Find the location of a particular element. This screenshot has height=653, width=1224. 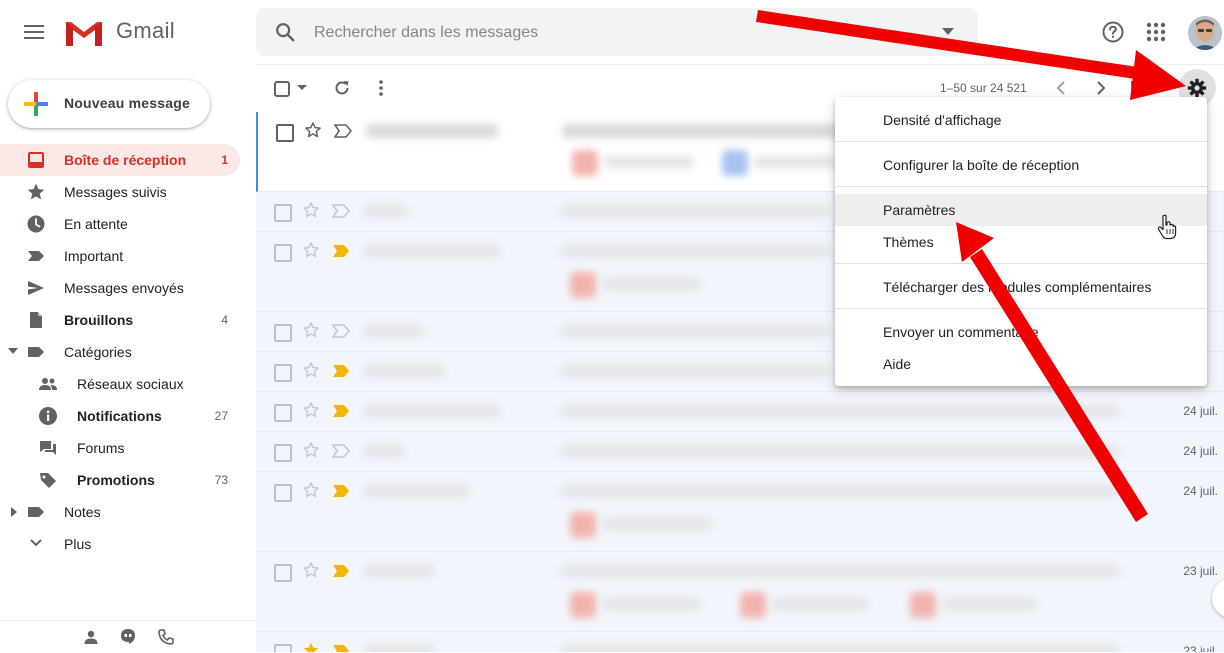

apps-grid-icon is located at coordinates (1156, 32).